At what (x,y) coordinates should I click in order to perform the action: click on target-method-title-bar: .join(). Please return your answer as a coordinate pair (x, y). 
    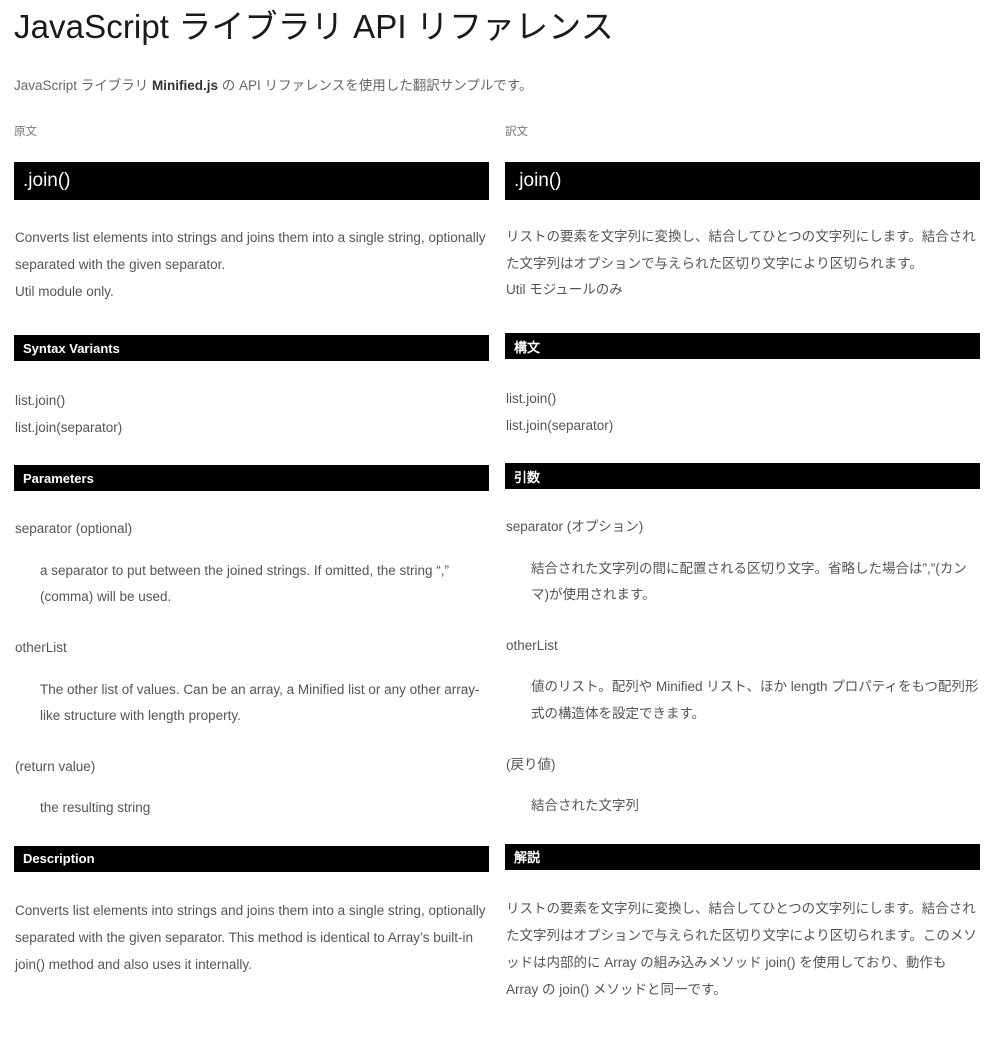
    Looking at the image, I should click on (742, 181).